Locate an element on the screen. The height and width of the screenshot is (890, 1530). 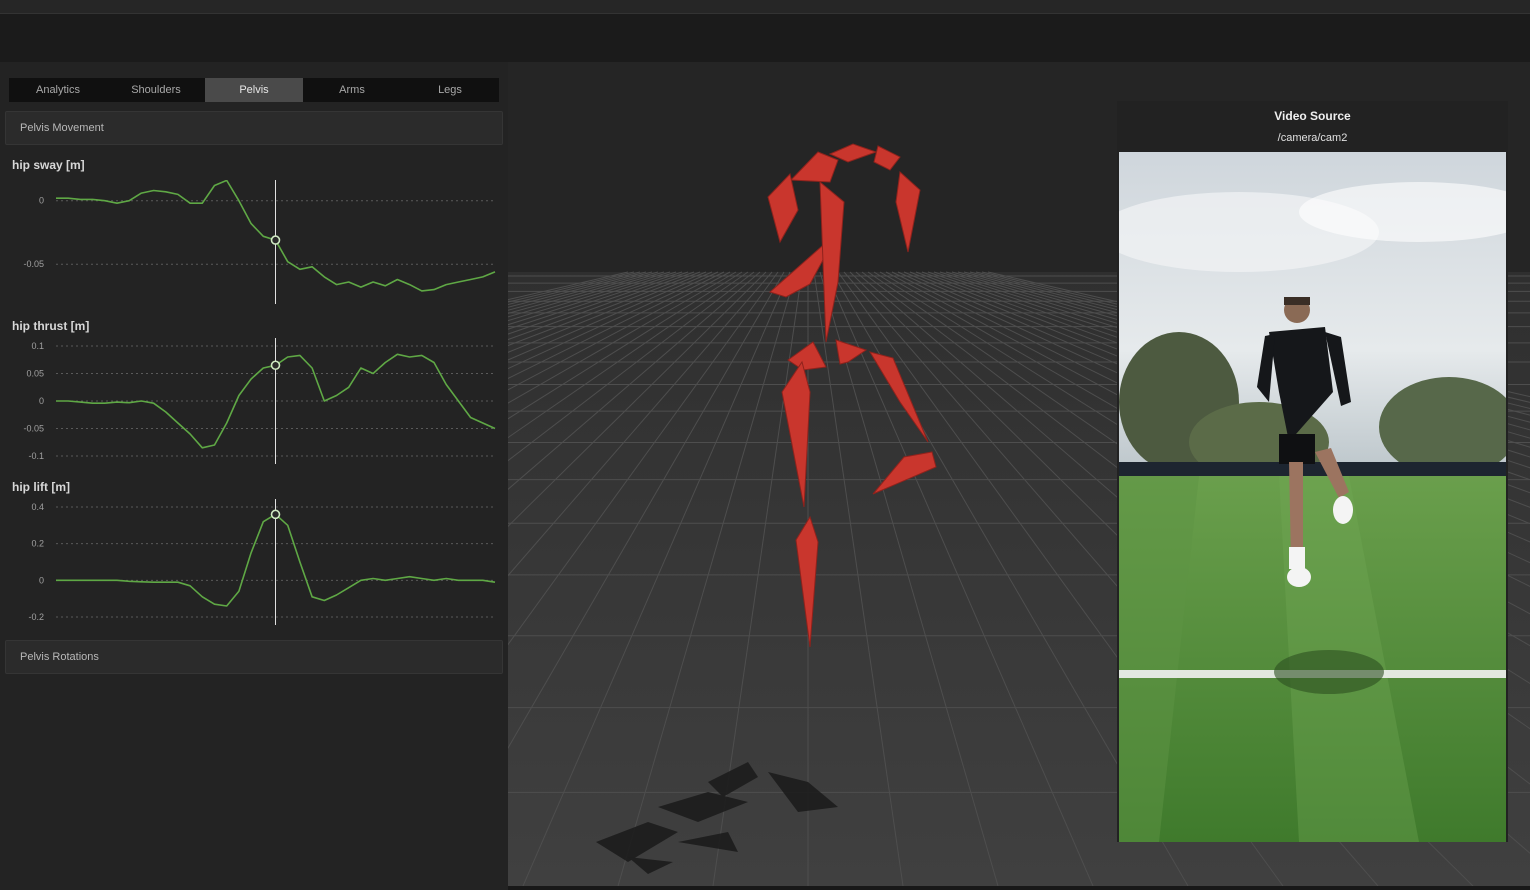
section-pelvis-movement: Pelvis Movement is located at coordinates (254, 128).